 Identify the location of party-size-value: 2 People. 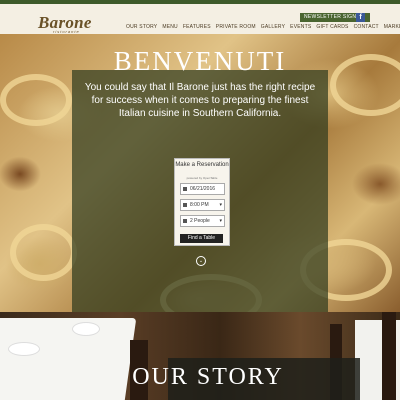
(200, 221).